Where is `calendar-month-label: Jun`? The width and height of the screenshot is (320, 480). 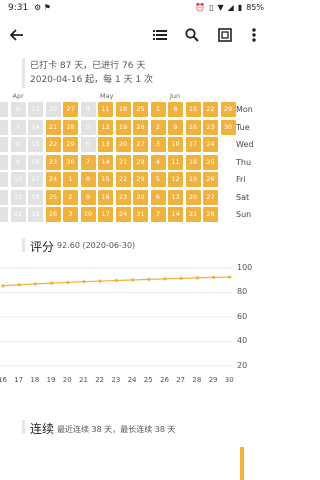 calendar-month-label: Jun is located at coordinates (175, 96).